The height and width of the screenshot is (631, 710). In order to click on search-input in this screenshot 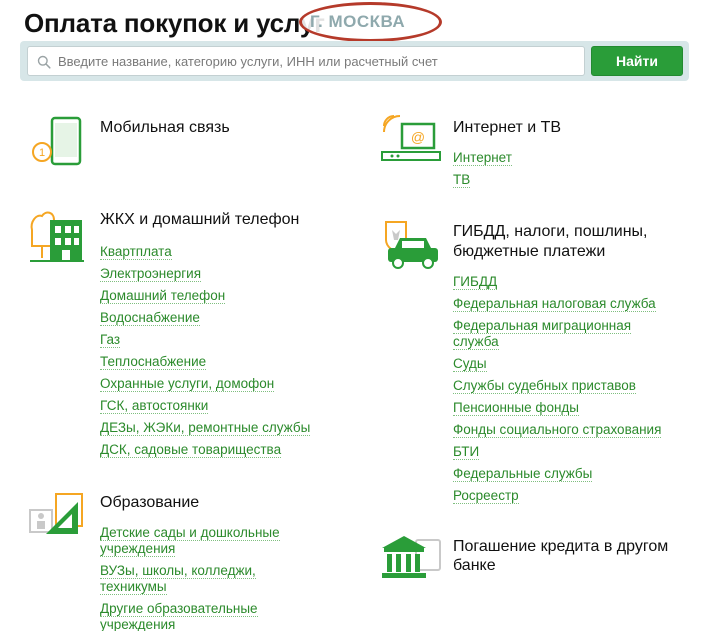, I will do `click(318, 61)`.